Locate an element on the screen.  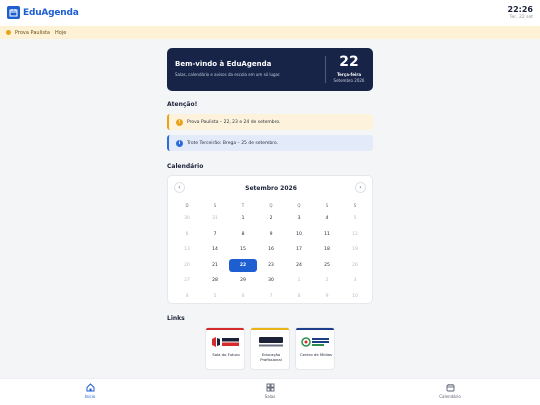
app-logo: EduAgenda is located at coordinates (43, 12).